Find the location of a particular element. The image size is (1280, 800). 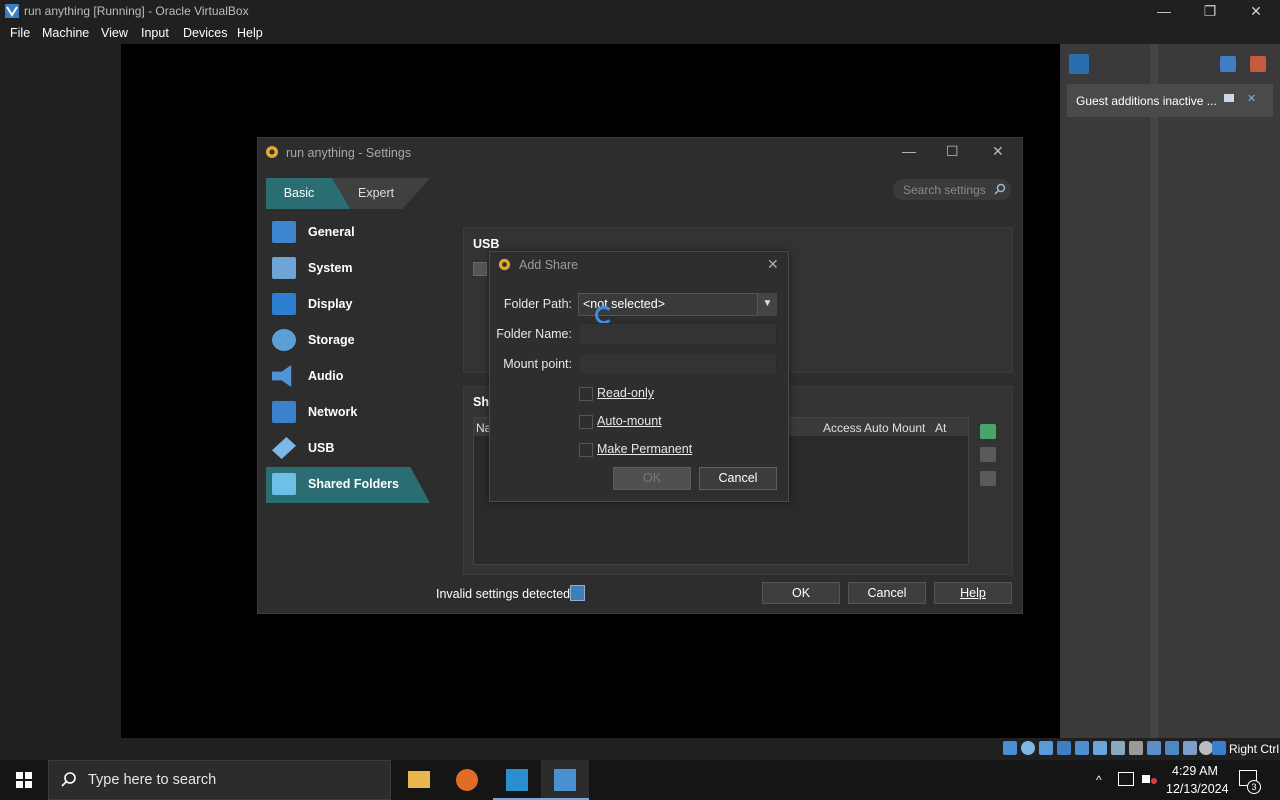

folder-path-value: <not selected> is located at coordinates (624, 304).